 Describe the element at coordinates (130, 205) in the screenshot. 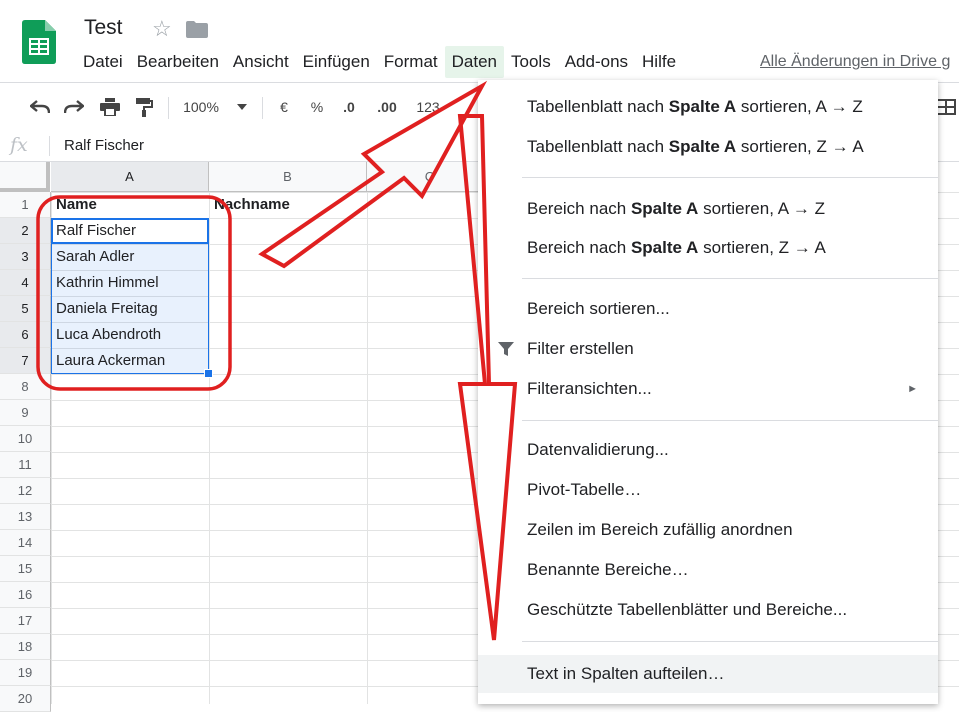

I see `cell-a1: Name` at that location.